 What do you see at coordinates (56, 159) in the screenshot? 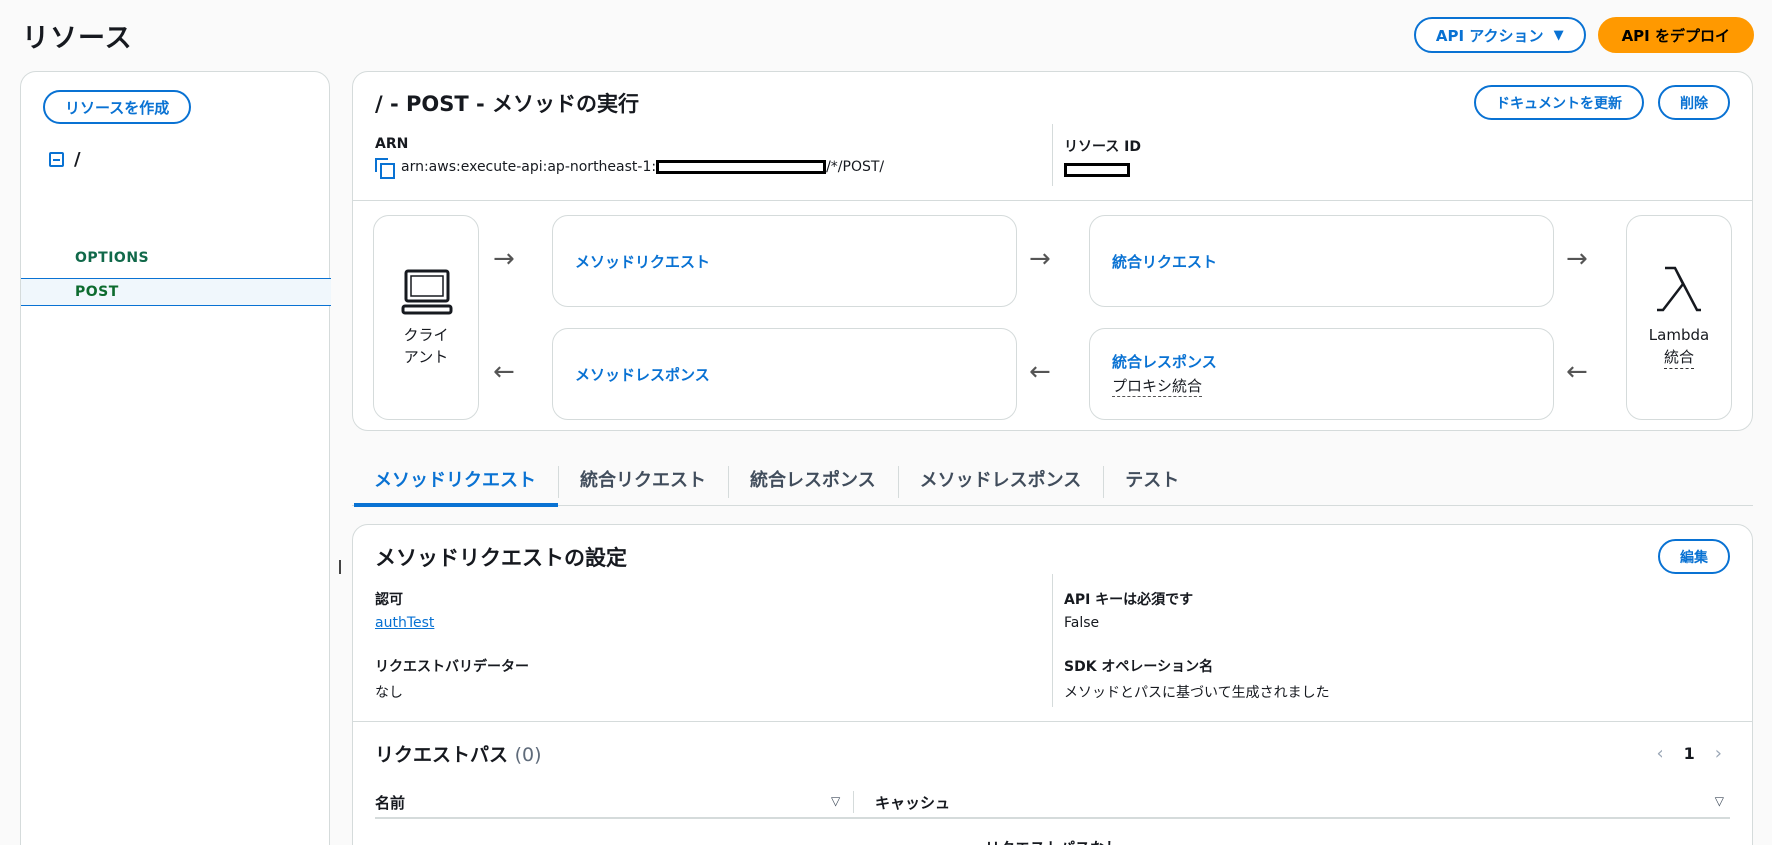
I see `collapse-icon` at bounding box center [56, 159].